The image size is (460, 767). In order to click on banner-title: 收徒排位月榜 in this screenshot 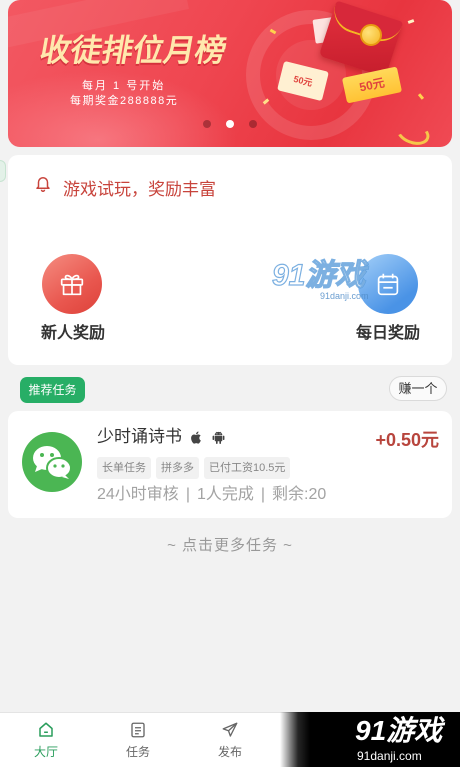, I will do `click(133, 50)`.